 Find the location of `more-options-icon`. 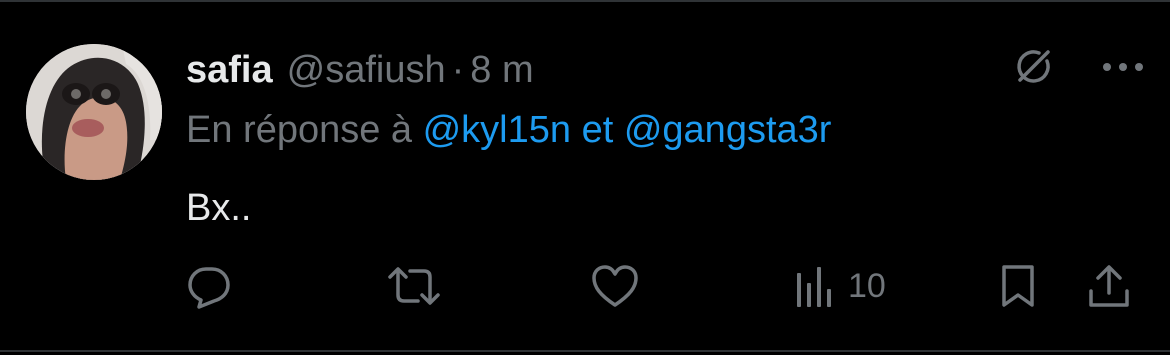

more-options-icon is located at coordinates (1123, 67).